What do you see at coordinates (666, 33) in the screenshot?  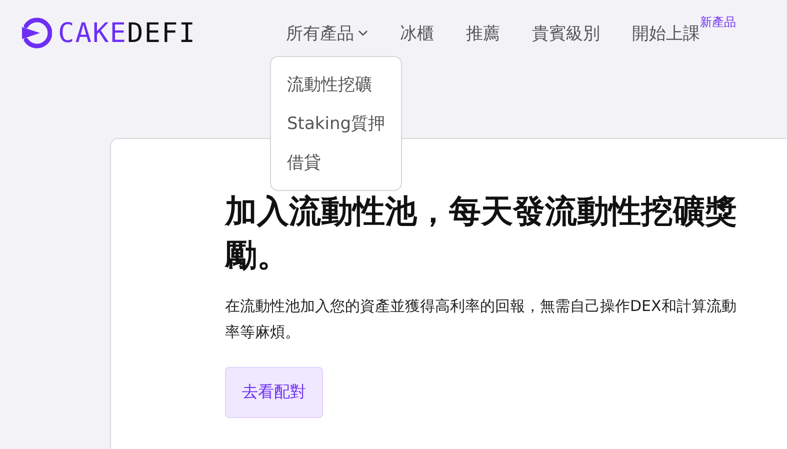 I see `nav-link: 開始上課` at bounding box center [666, 33].